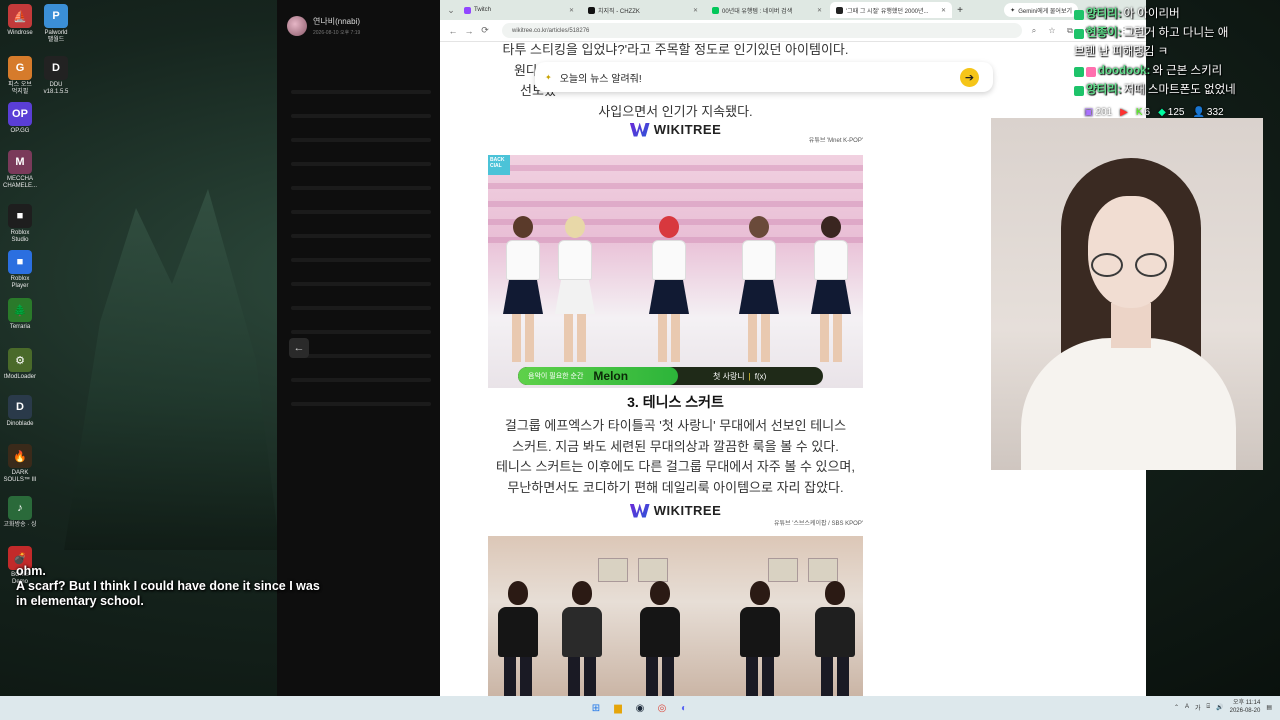  Describe the element at coordinates (20, 16) in the screenshot. I see `windrose-icon: ⛵` at that location.